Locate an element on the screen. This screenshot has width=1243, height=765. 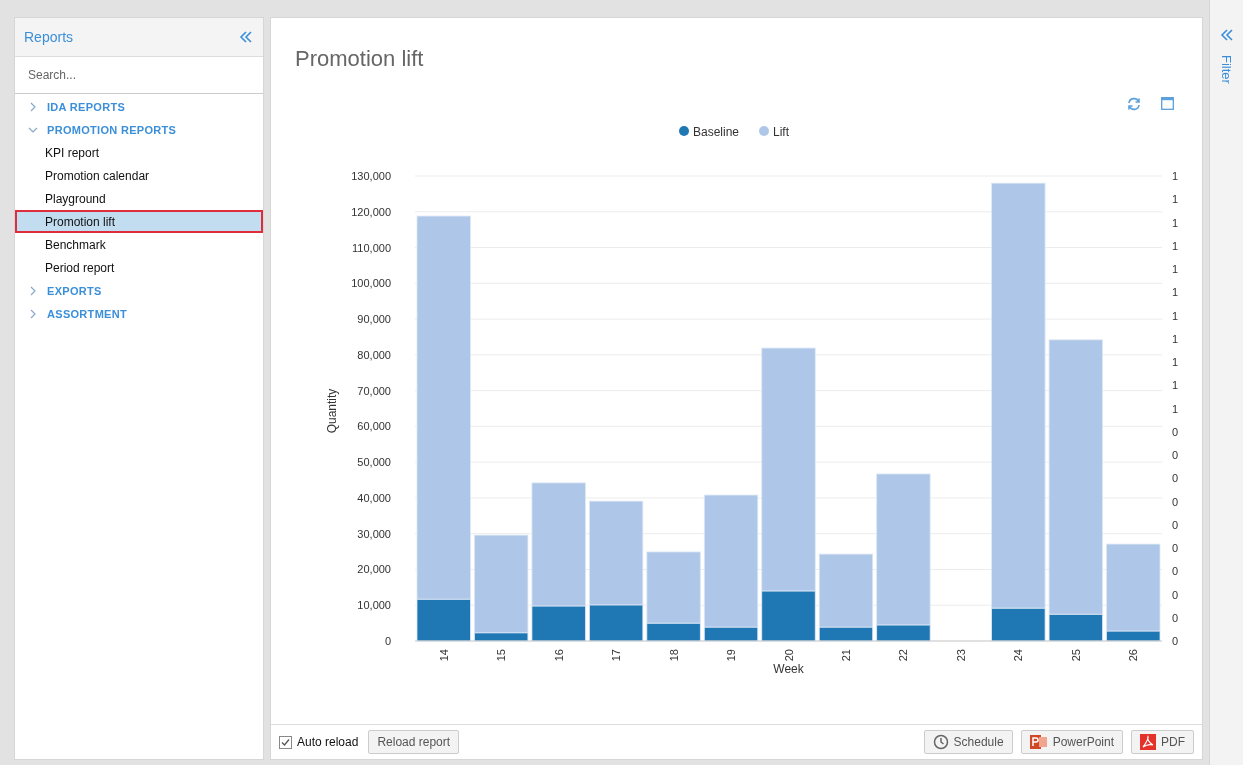
y-tick-label: 0 is located at coordinates (387, 641).